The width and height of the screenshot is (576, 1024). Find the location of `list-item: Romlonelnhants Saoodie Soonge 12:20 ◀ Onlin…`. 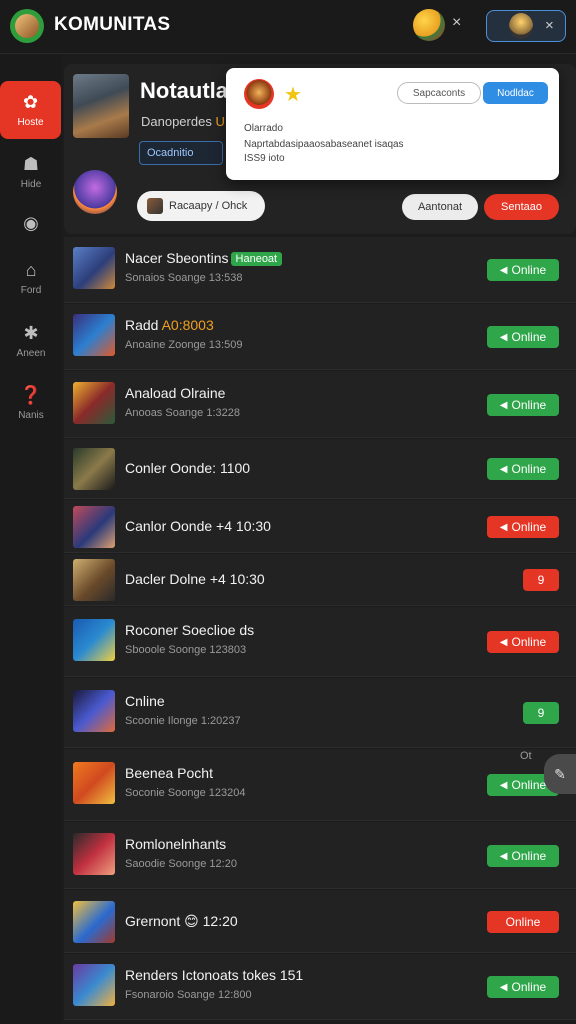

list-item: Romlonelnhants Saoodie Soonge 12:20 ◀ Onlin… is located at coordinates (320, 855).